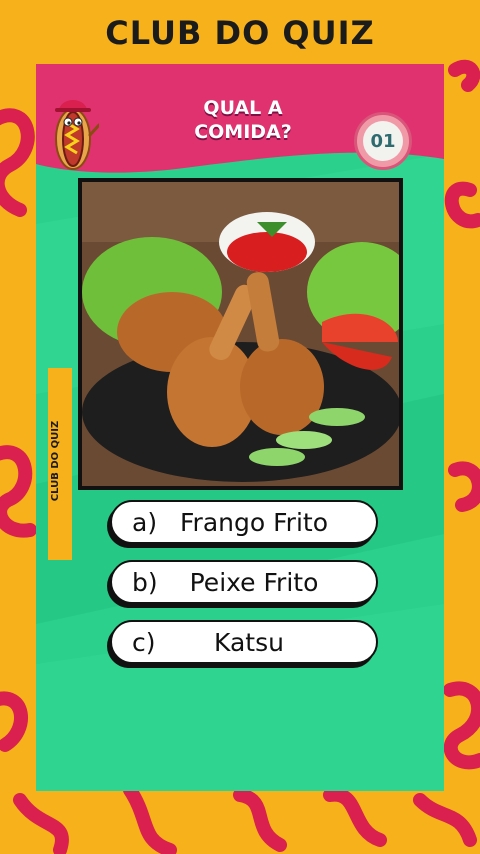 Image resolution: width=480 pixels, height=854 pixels. I want to click on question-title: QUAL A COMIDA?, so click(243, 120).